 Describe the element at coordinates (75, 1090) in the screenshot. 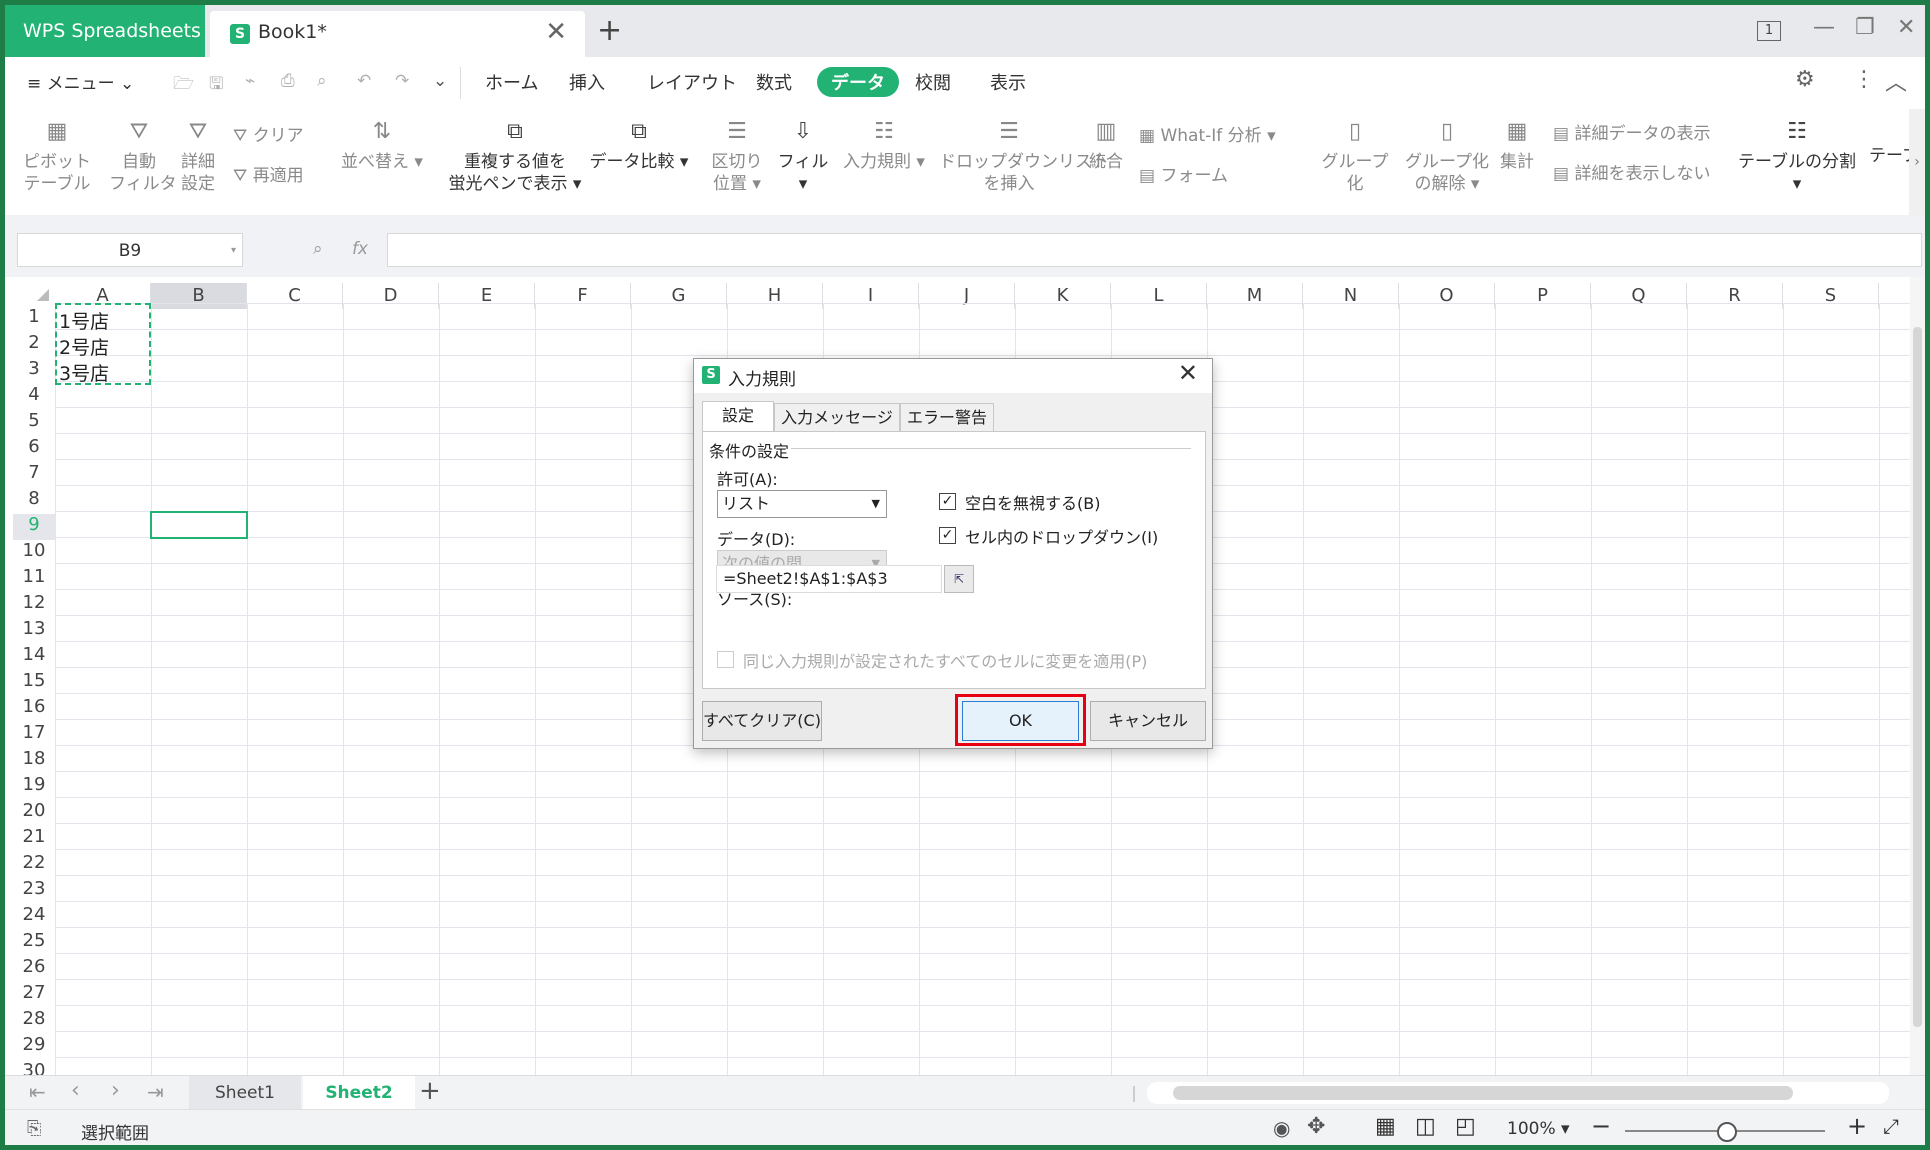

I see `prev-sheet-icon: ‹` at that location.